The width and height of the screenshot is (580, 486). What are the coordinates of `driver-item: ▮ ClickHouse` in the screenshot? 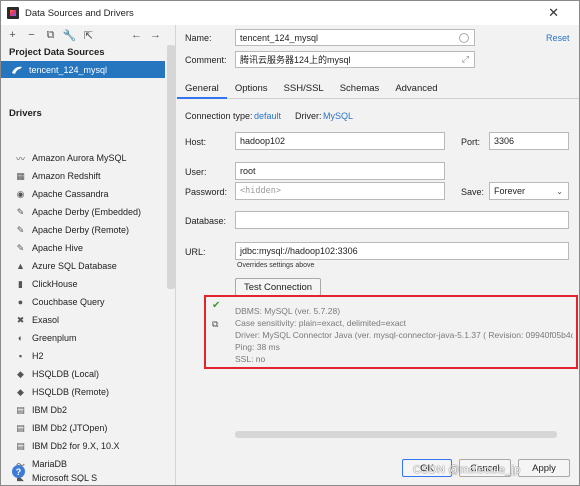 It's located at (84, 284).